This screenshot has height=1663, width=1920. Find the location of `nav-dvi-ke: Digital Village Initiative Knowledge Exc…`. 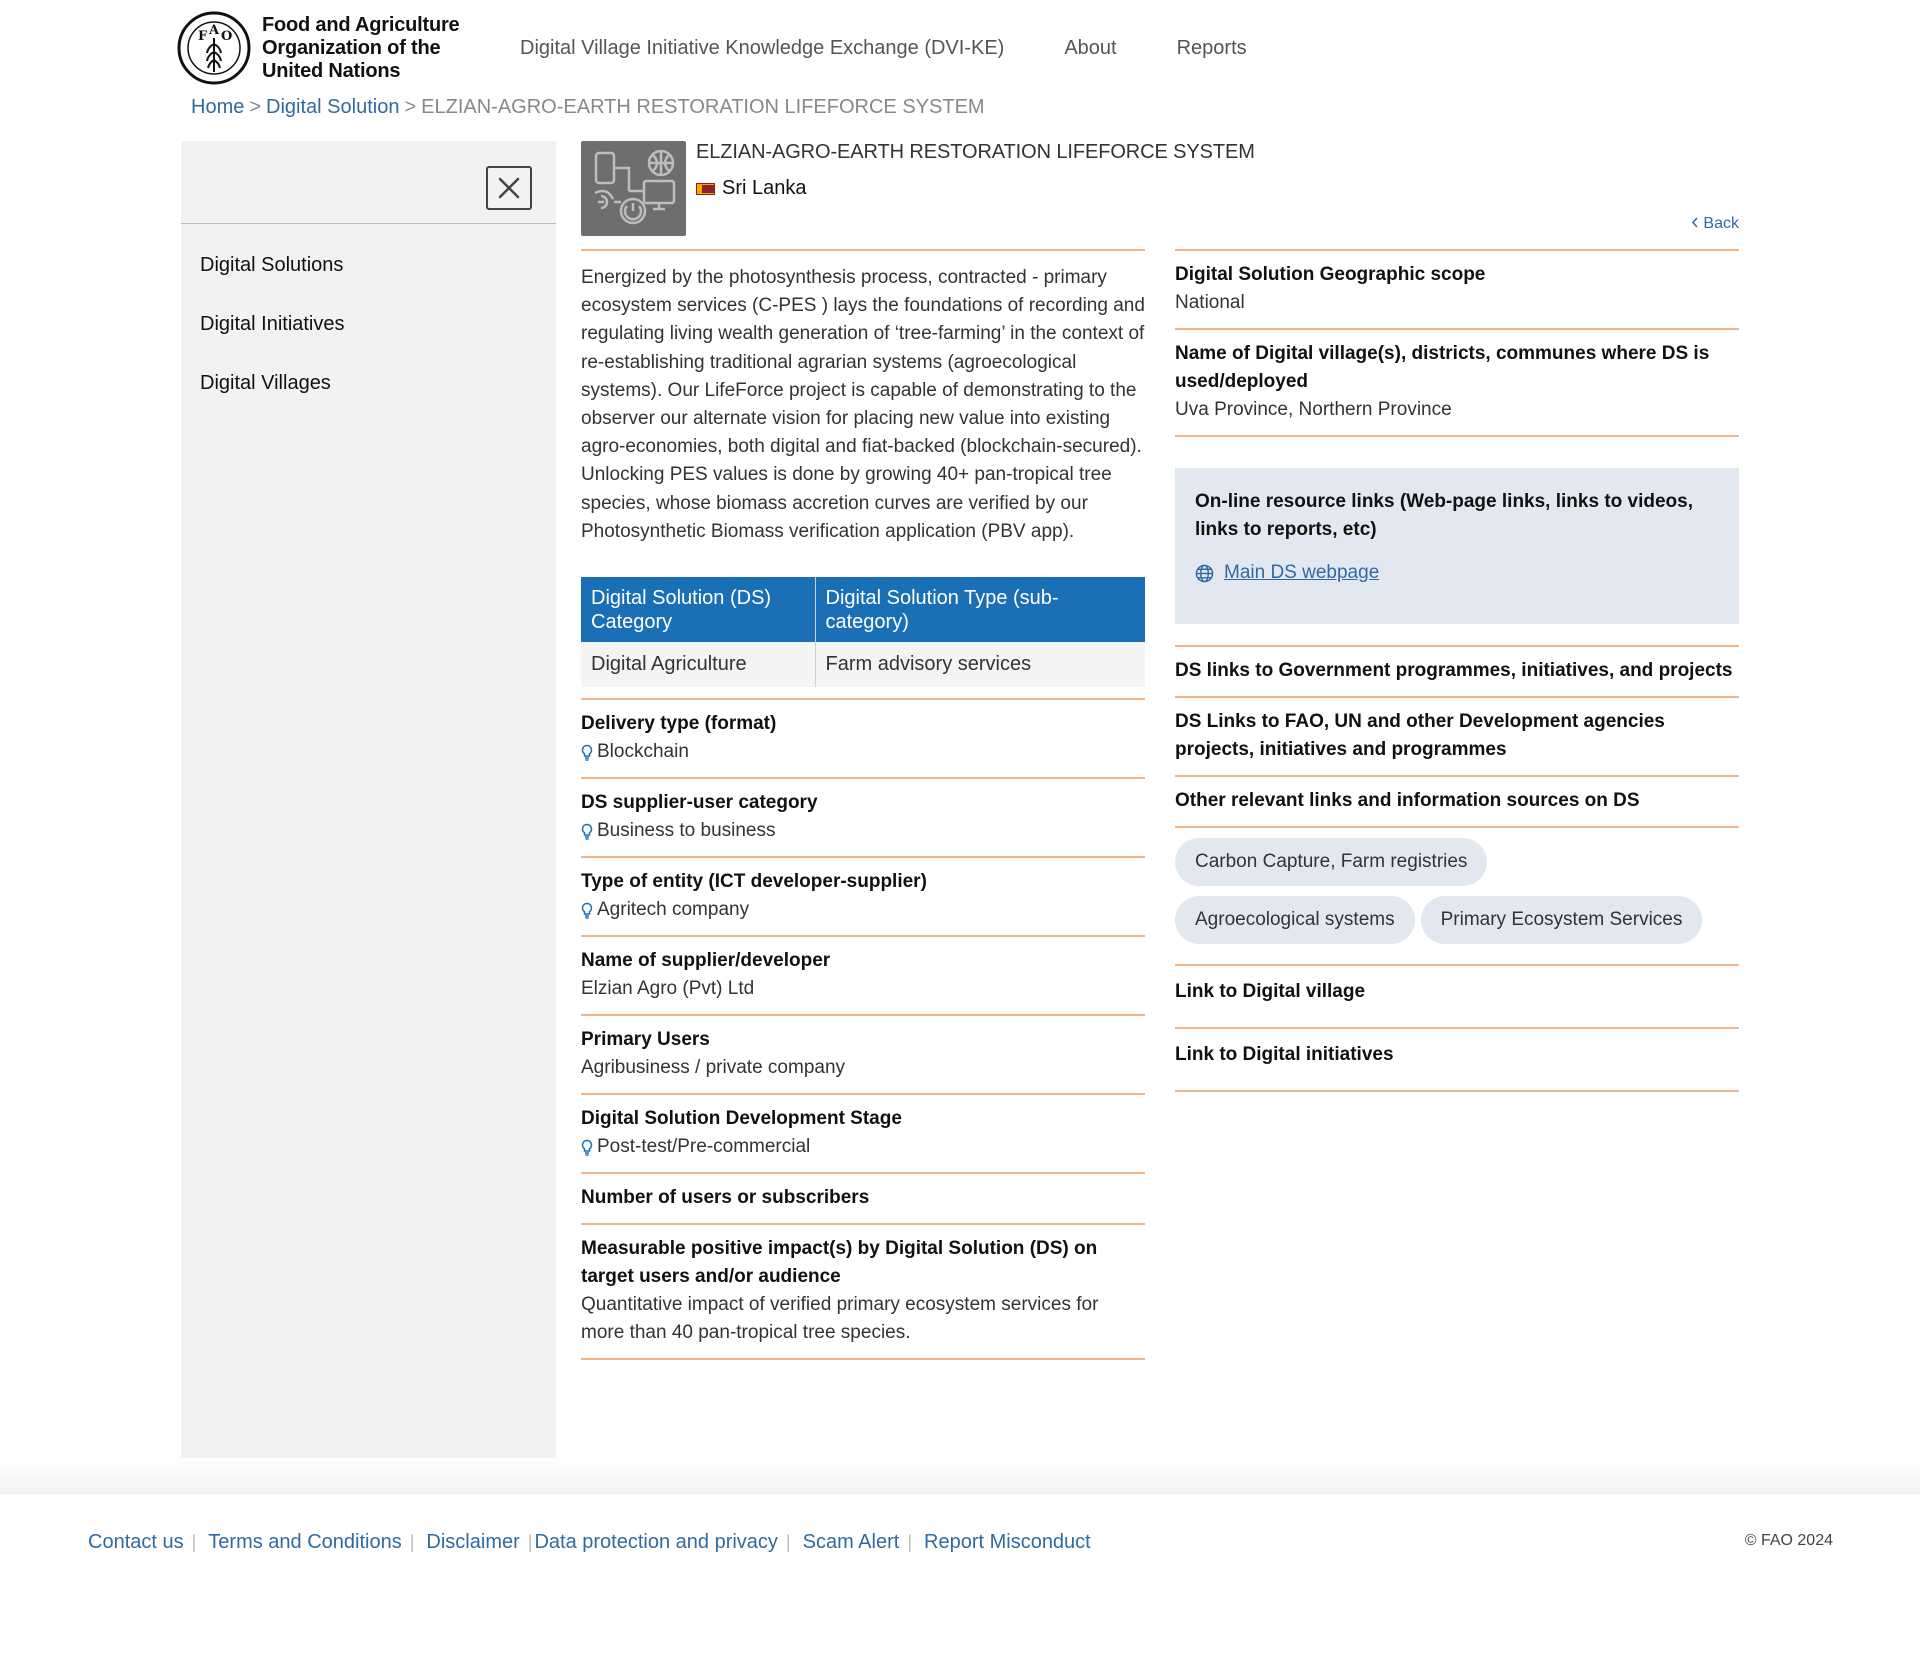

nav-dvi-ke: Digital Village Initiative Knowledge Exc… is located at coordinates (762, 48).